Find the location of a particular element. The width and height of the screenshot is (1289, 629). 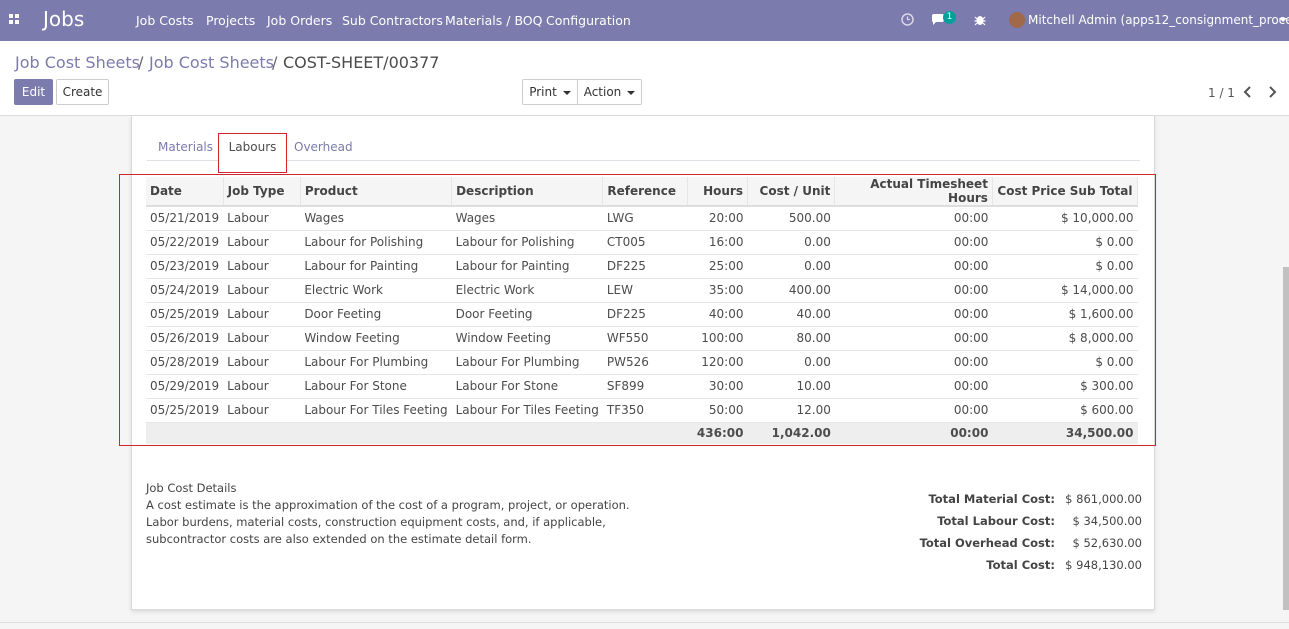

action-label: Action is located at coordinates (602, 92).